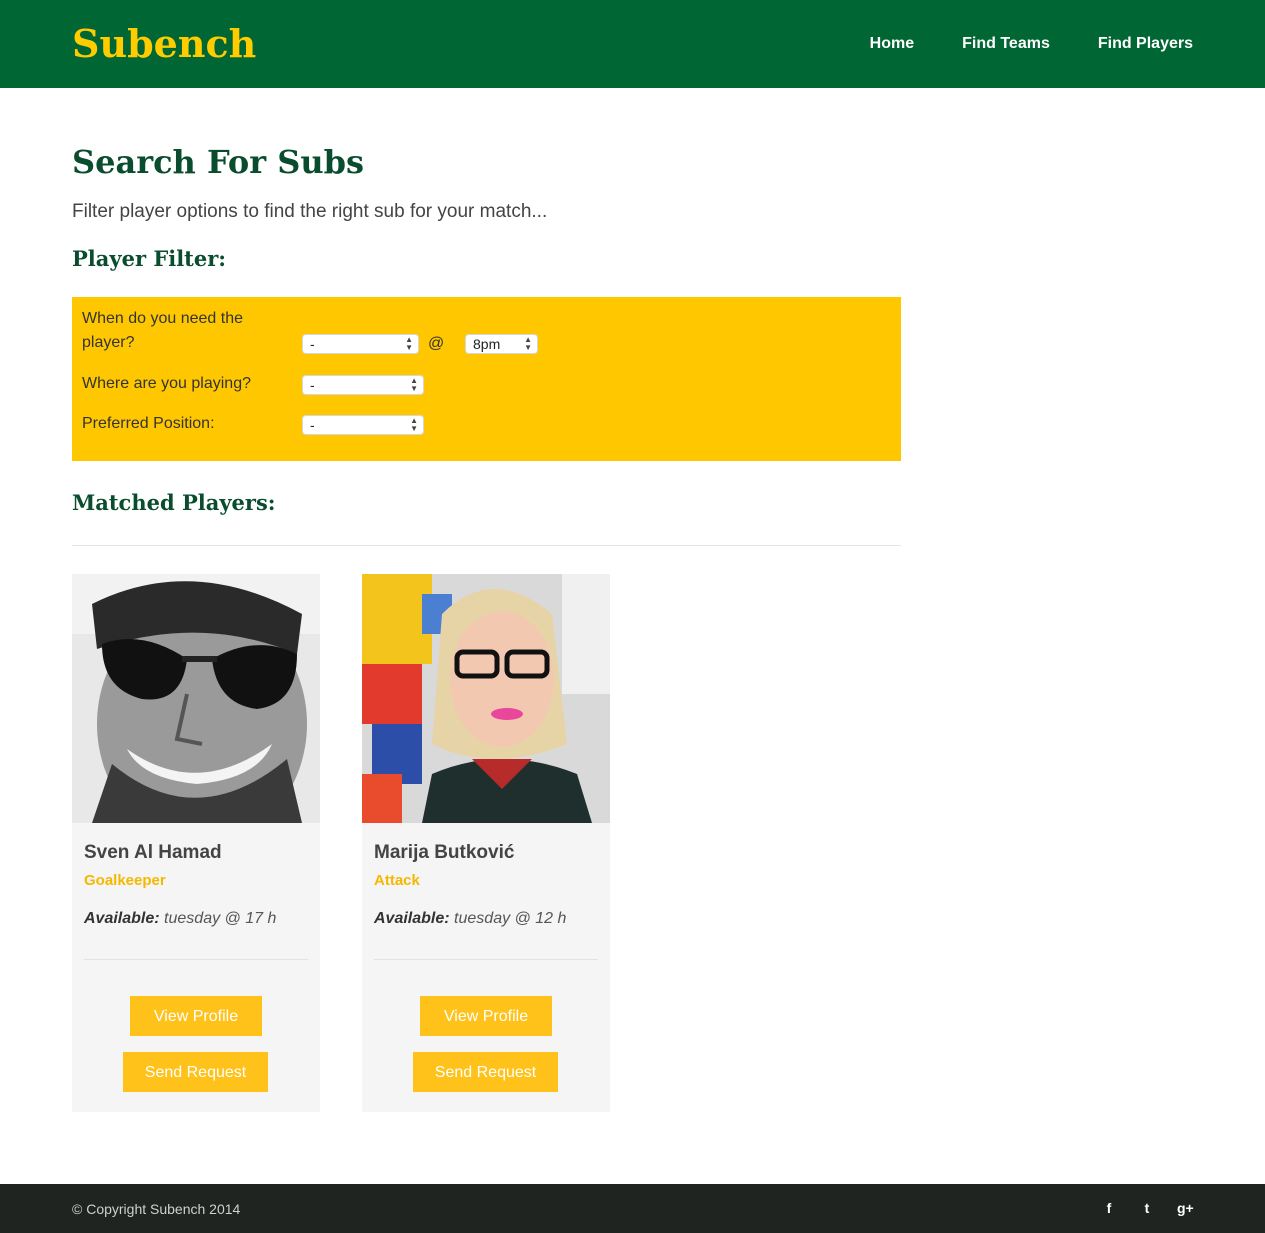 This screenshot has height=1233, width=1265. I want to click on player-position: Goalkeeper, so click(125, 880).